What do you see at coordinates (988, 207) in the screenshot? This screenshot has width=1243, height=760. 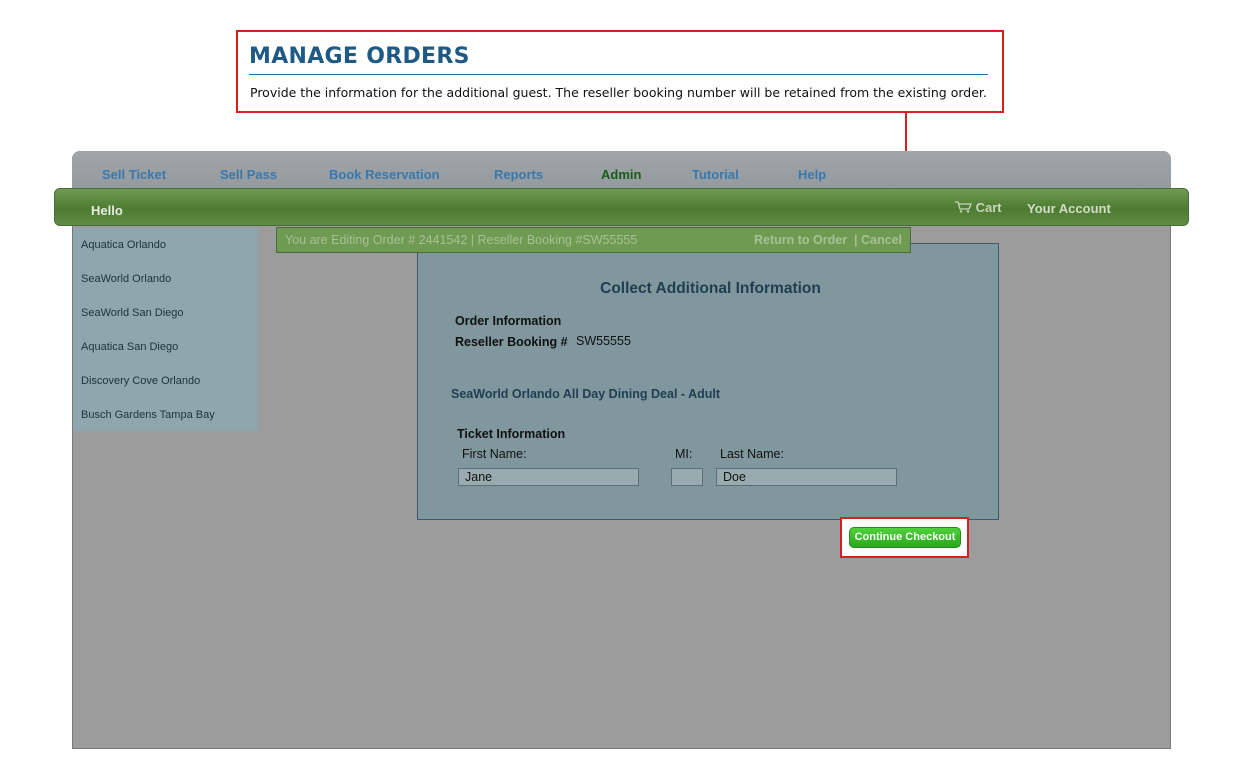 I see `cart-label: Cart` at bounding box center [988, 207].